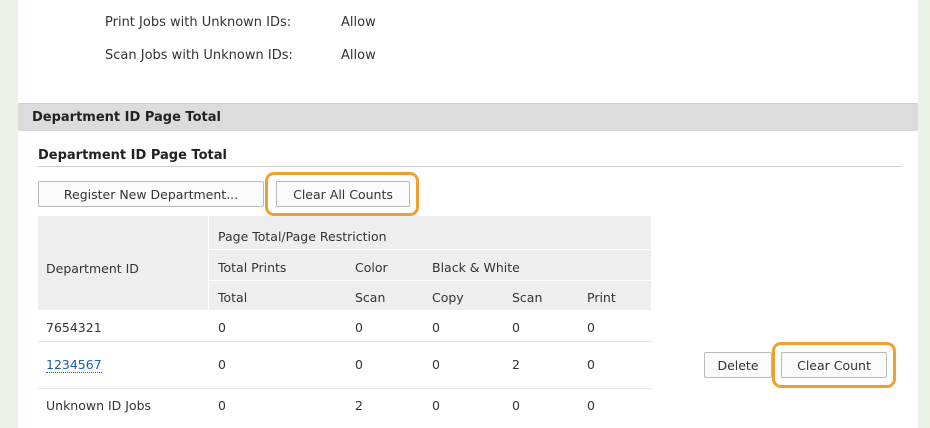 This screenshot has width=930, height=428. What do you see at coordinates (470, 166) in the screenshot?
I see `subsection-divider` at bounding box center [470, 166].